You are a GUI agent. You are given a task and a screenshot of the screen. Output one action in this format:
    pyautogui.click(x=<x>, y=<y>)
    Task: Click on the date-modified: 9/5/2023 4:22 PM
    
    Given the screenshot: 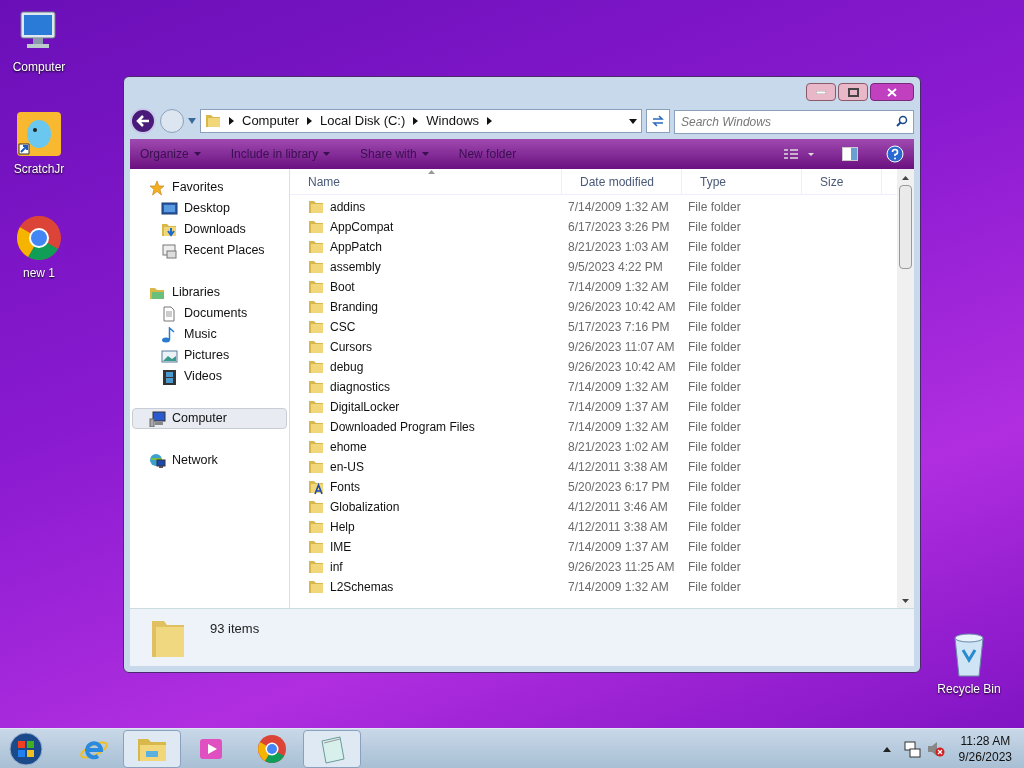 What is the action you would take?
    pyautogui.click(x=615, y=267)
    